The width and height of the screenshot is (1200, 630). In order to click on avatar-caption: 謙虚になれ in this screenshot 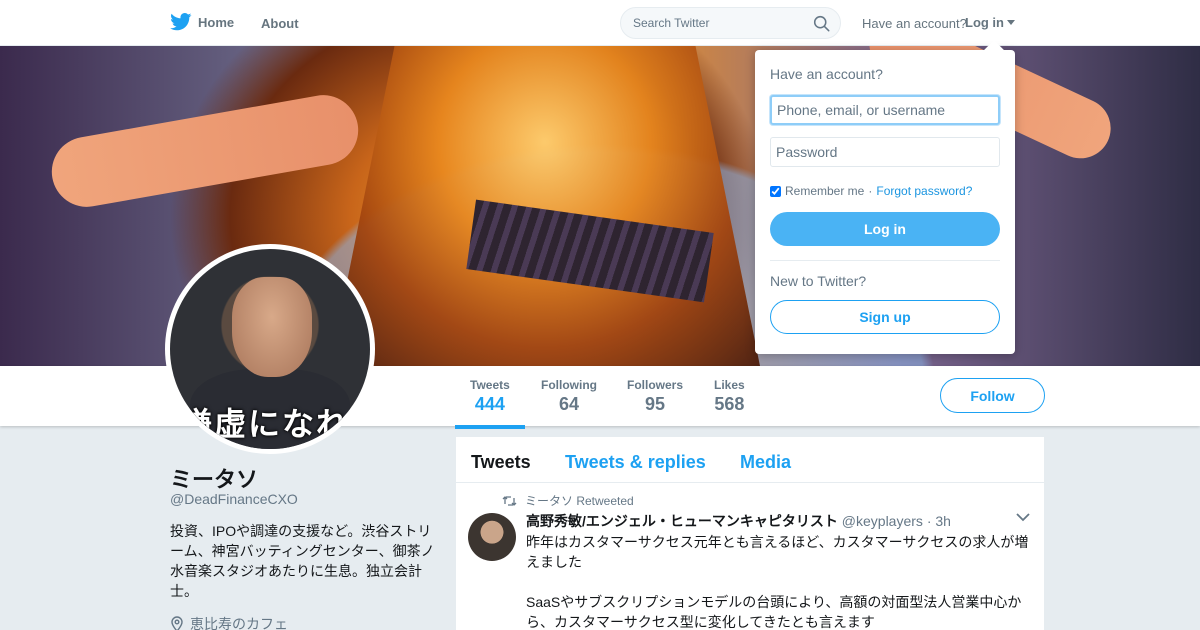, I will do `click(265, 424)`.